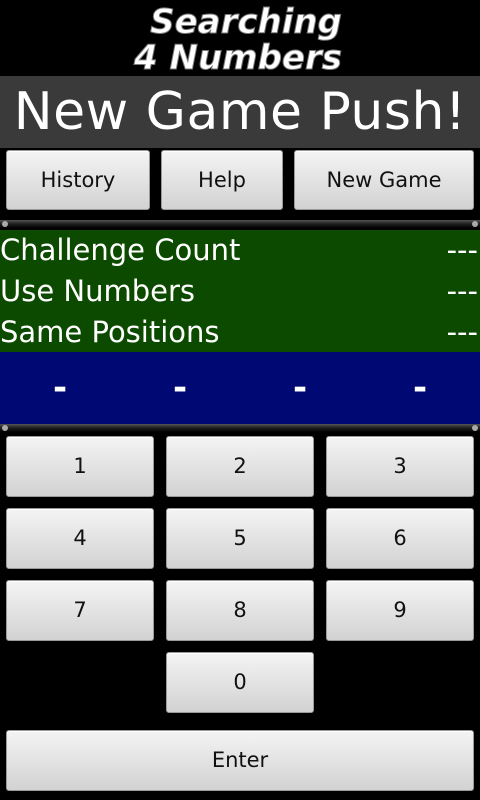  What do you see at coordinates (80, 538) in the screenshot?
I see `key-4-button: 4` at bounding box center [80, 538].